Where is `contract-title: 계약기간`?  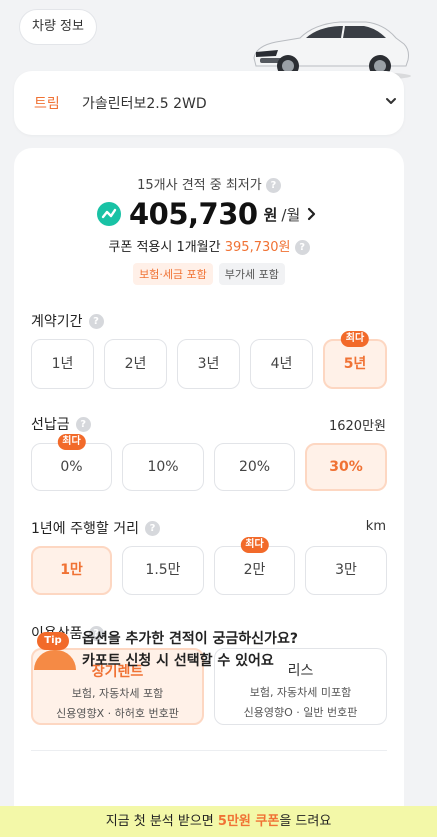
contract-title: 계약기간 is located at coordinates (57, 322).